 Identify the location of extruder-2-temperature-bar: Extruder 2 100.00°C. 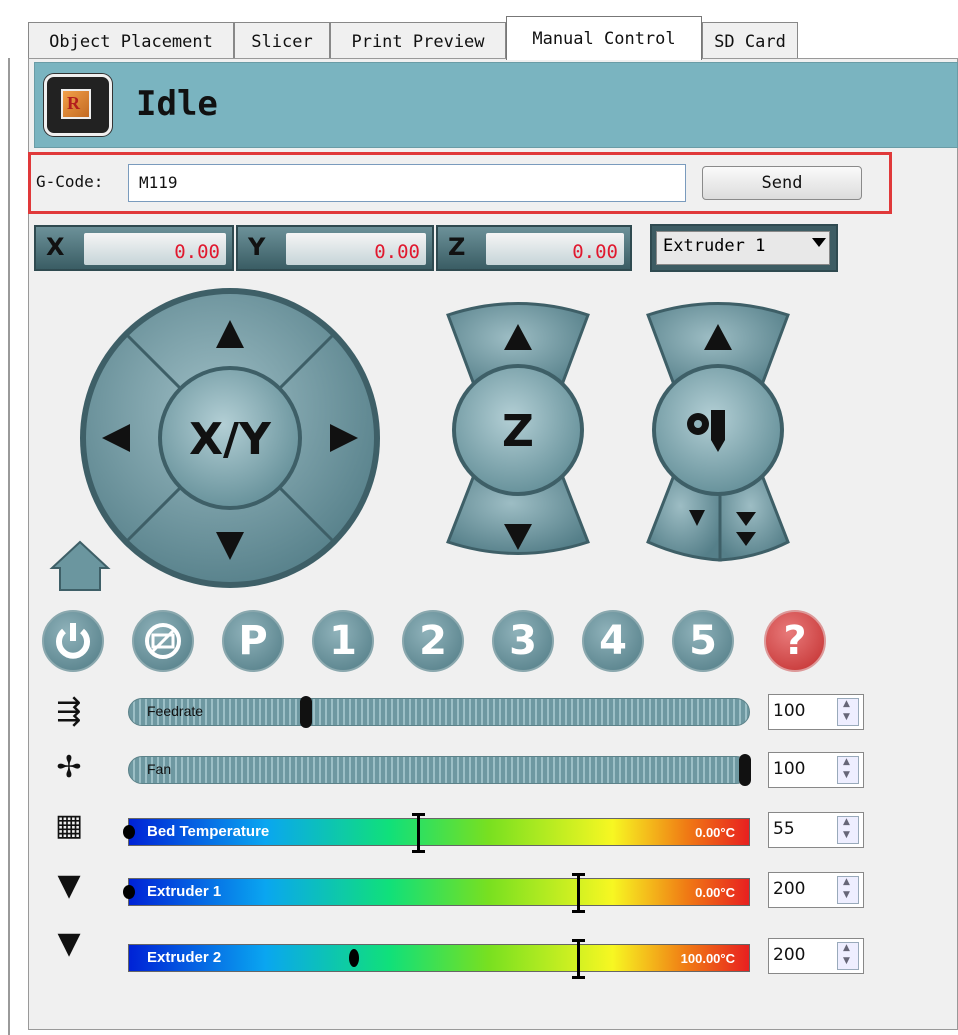
(439, 959).